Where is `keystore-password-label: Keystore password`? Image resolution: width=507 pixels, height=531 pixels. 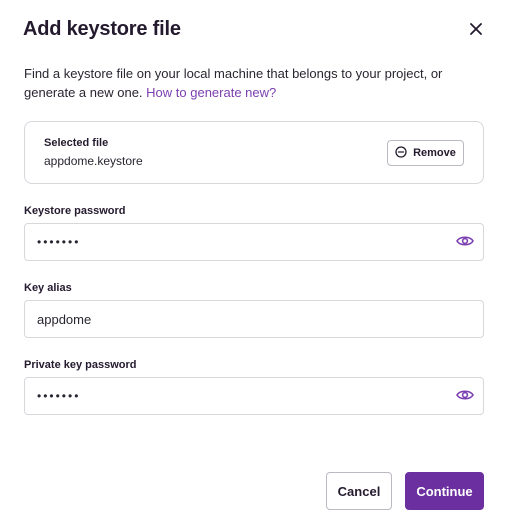 keystore-password-label: Keystore password is located at coordinates (75, 211).